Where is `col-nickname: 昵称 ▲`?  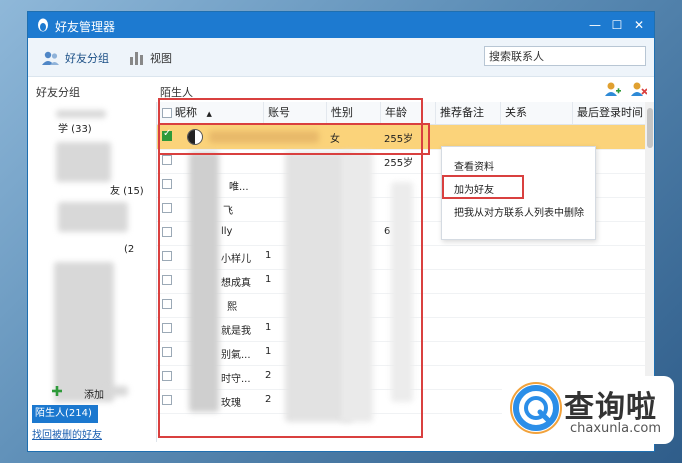
col-nickname: 昵称 ▲ is located at coordinates (210, 113).